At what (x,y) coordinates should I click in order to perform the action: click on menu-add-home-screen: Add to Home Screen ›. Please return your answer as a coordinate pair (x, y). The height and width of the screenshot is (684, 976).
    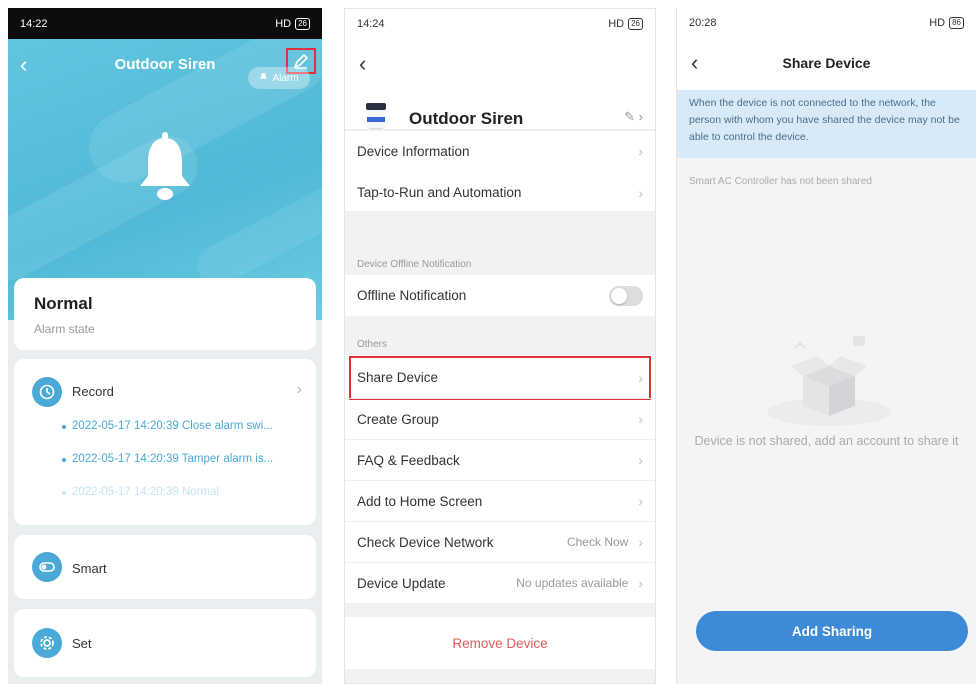
    Looking at the image, I should click on (500, 500).